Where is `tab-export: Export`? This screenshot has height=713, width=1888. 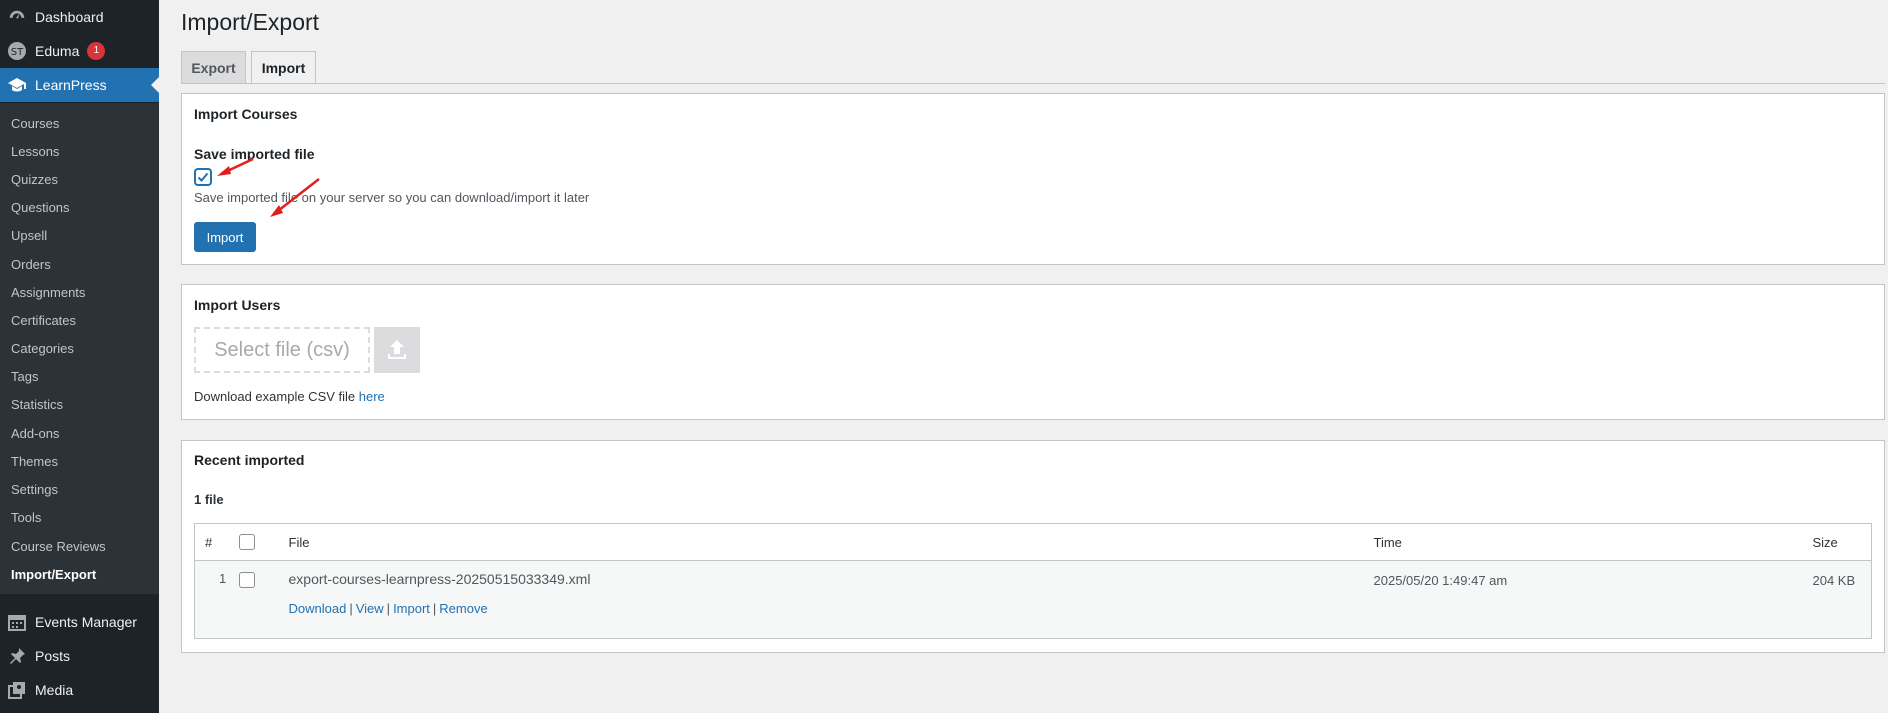 tab-export: Export is located at coordinates (213, 67).